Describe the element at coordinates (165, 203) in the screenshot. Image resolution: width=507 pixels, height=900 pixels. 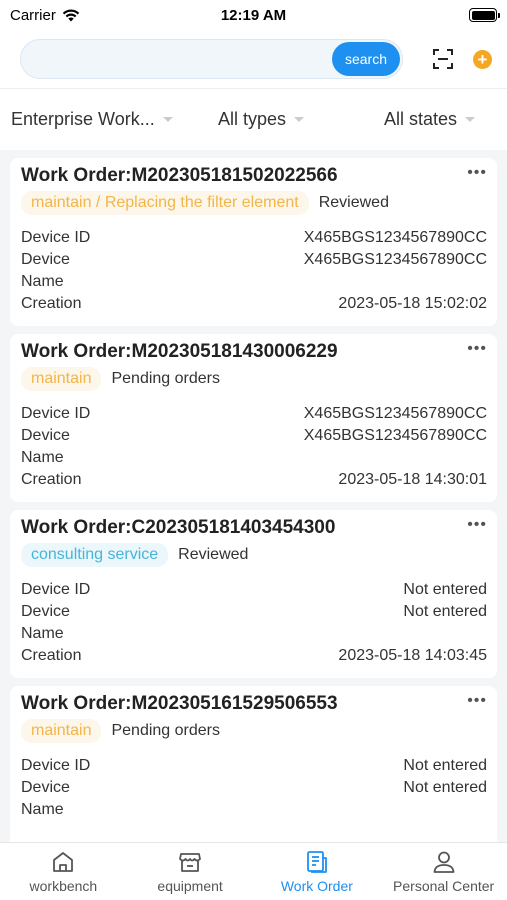
I see `service-type-tag: maintain / Replacing the filter element` at that location.